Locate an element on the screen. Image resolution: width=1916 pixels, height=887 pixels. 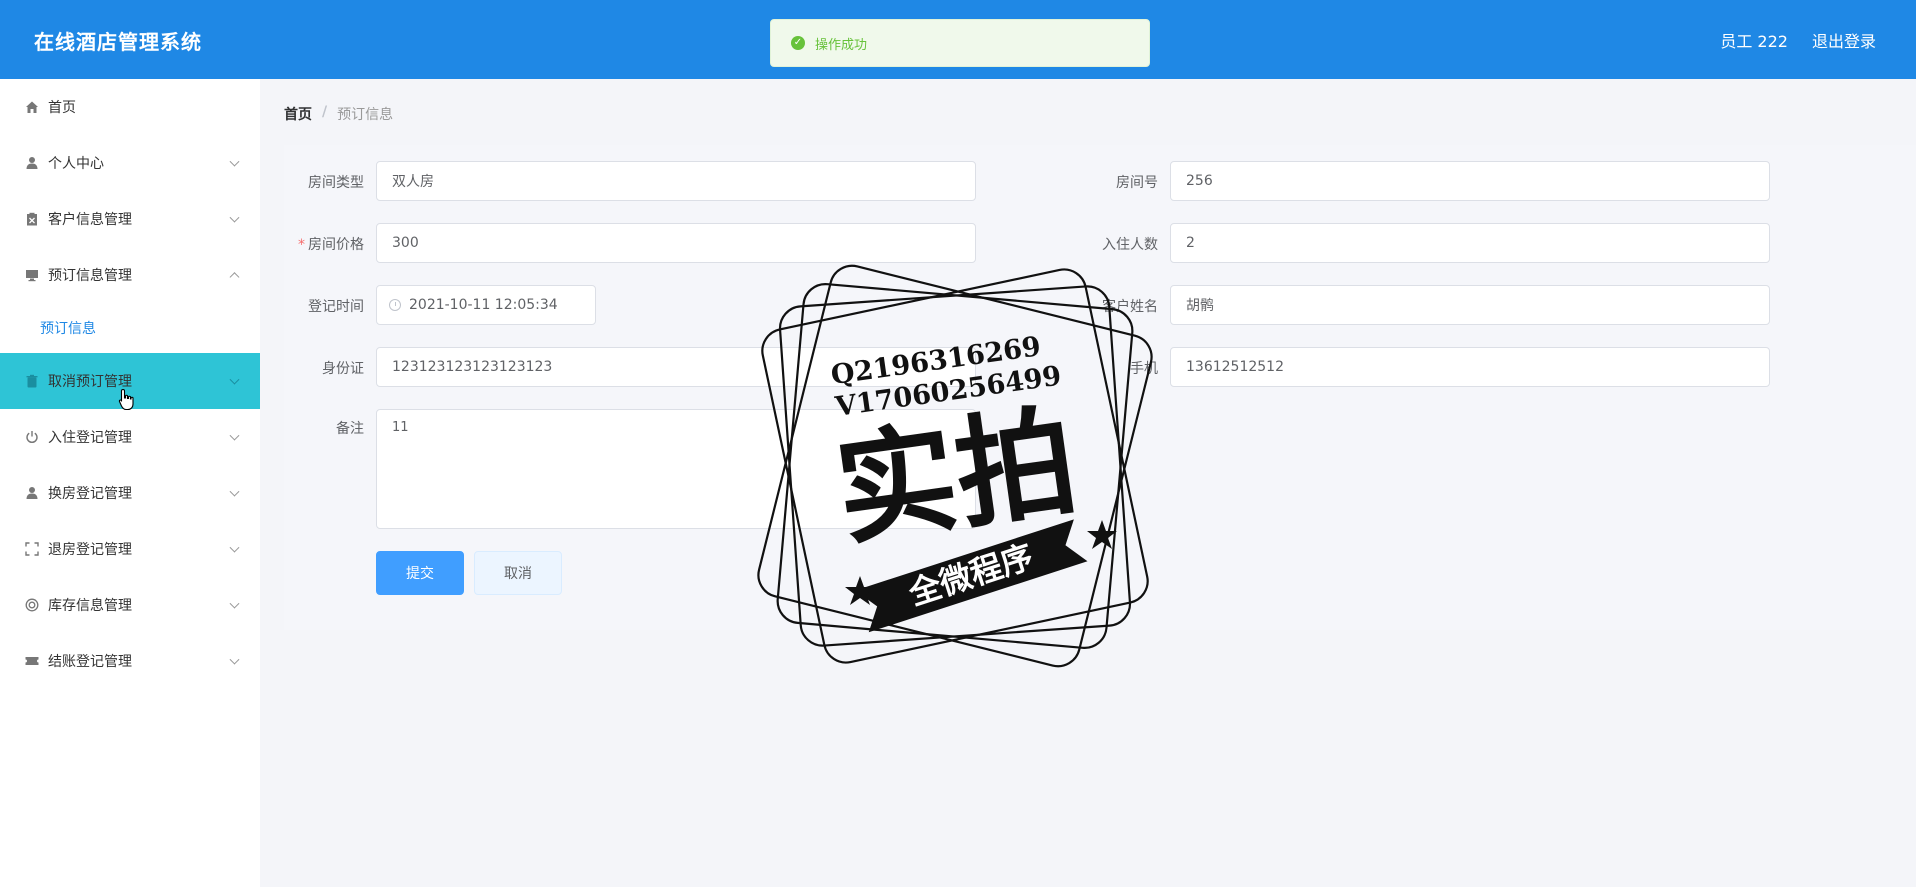
sidebar-item-profile: 个人中心 is located at coordinates (130, 163).